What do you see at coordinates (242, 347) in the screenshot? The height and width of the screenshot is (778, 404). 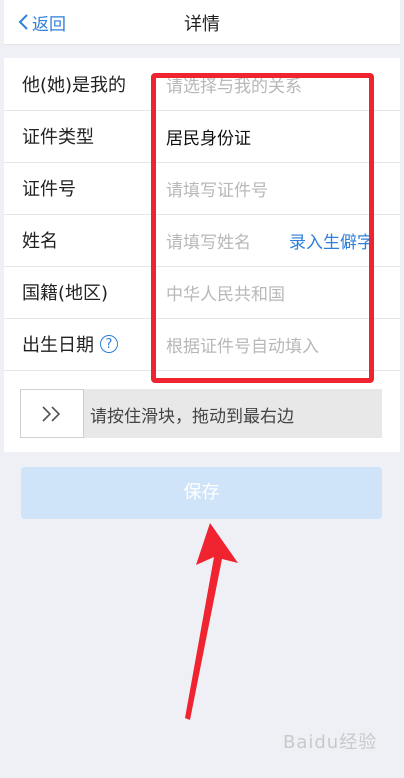 I see `birth-date-field: 根据证件号自动填入` at bounding box center [242, 347].